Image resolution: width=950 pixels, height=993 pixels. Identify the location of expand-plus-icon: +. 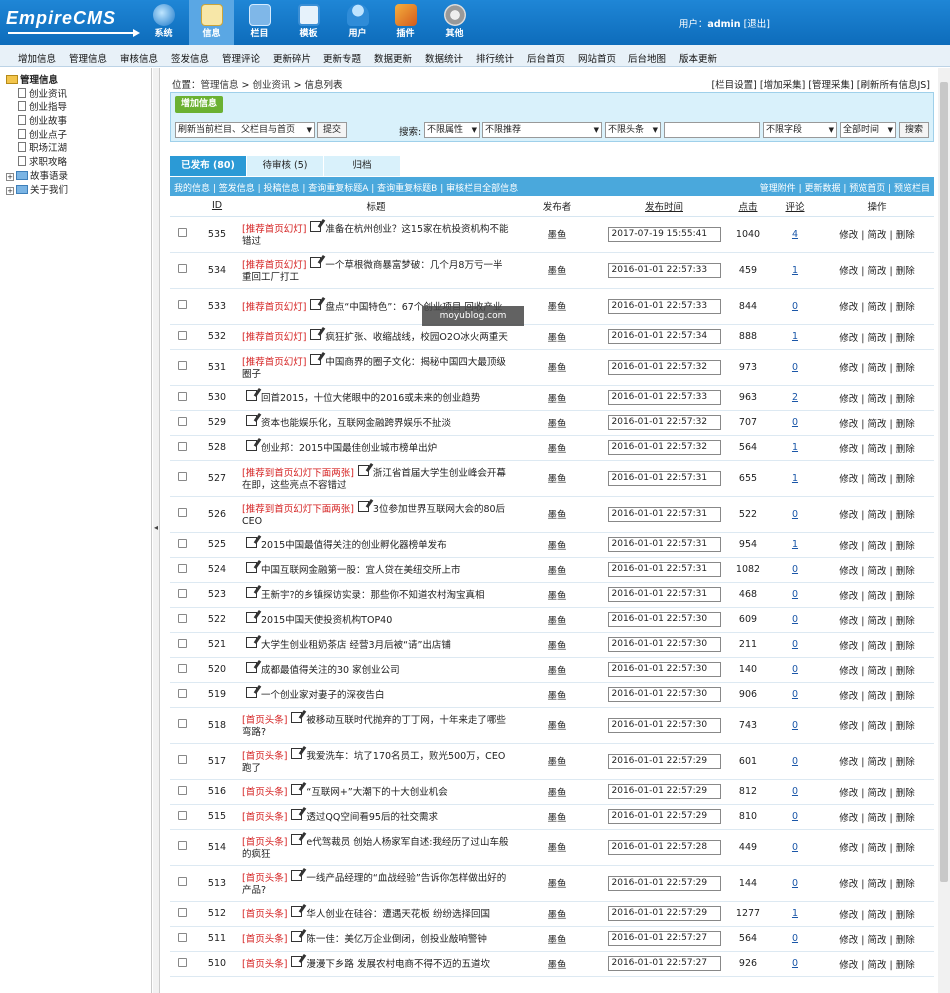
(10, 176).